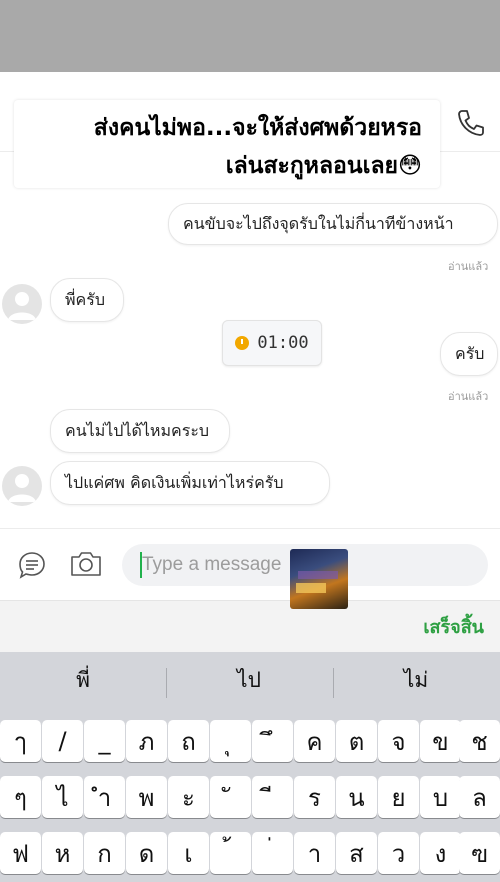 Image resolution: width=500 pixels, height=882 pixels. What do you see at coordinates (62, 853) in the screenshot?
I see `key: ห` at bounding box center [62, 853].